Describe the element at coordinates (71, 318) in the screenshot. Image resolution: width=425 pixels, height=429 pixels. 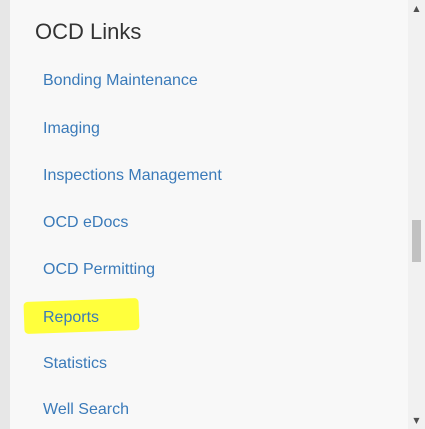
I see `link-reports: Reports` at that location.